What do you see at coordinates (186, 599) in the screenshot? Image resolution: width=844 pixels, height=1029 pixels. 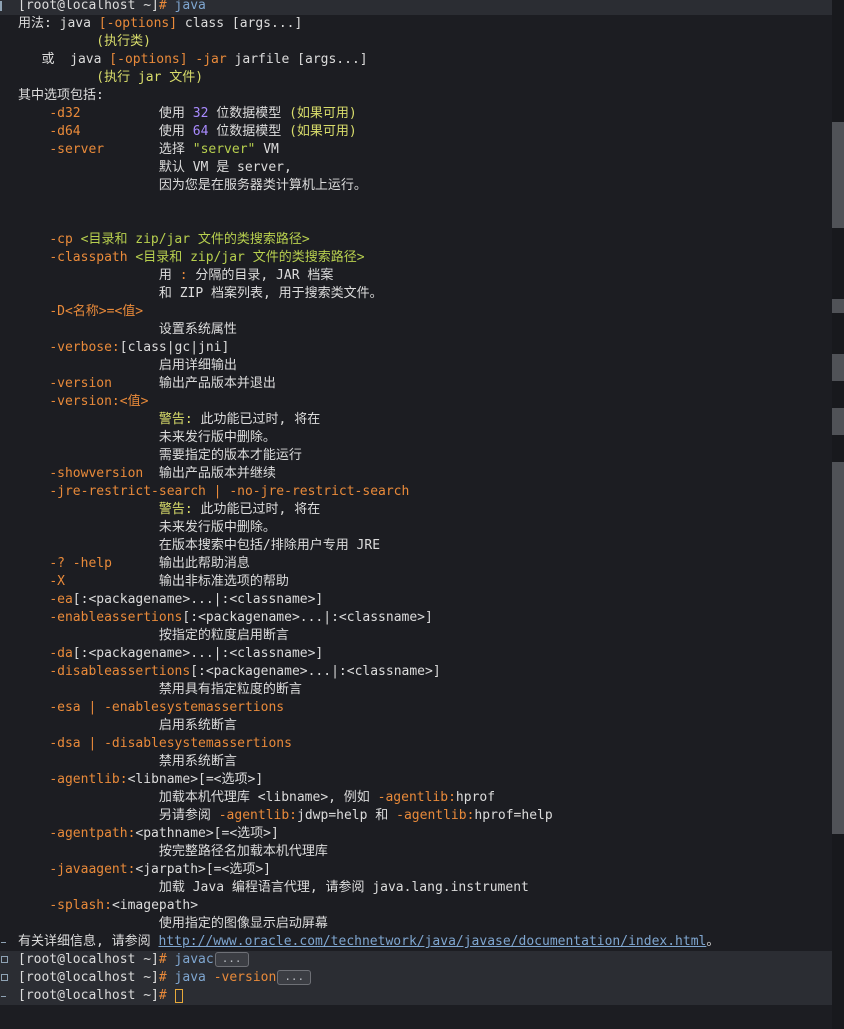 I see `option-ea: -ea[:<packagename>...|:<classname>]` at bounding box center [186, 599].